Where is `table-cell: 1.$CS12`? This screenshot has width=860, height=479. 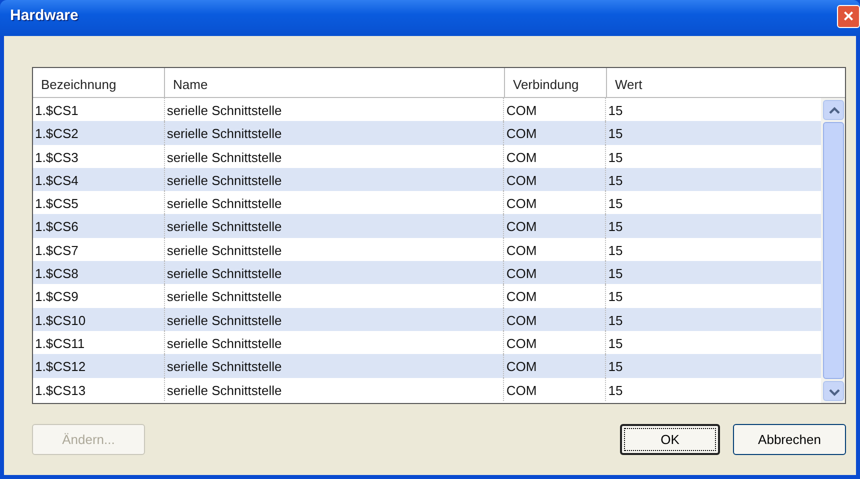 table-cell: 1.$CS12 is located at coordinates (99, 366).